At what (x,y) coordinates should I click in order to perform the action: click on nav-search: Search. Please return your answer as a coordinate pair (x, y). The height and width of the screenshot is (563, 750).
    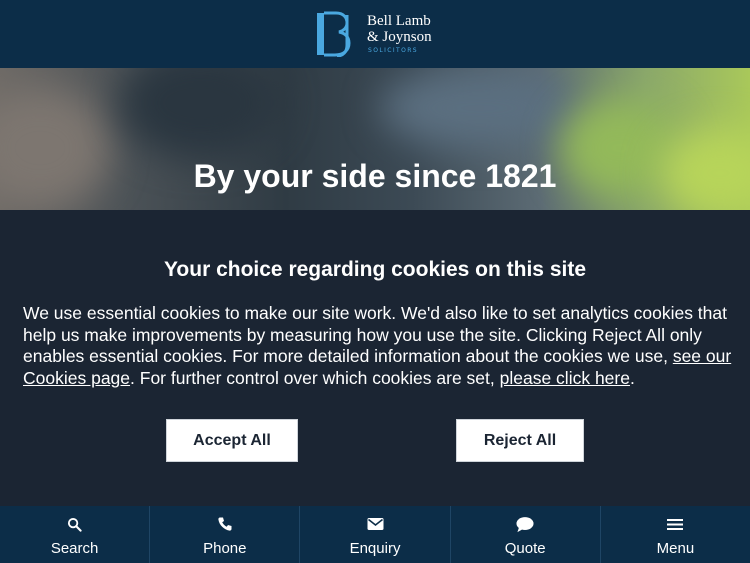
    Looking at the image, I should click on (75, 534).